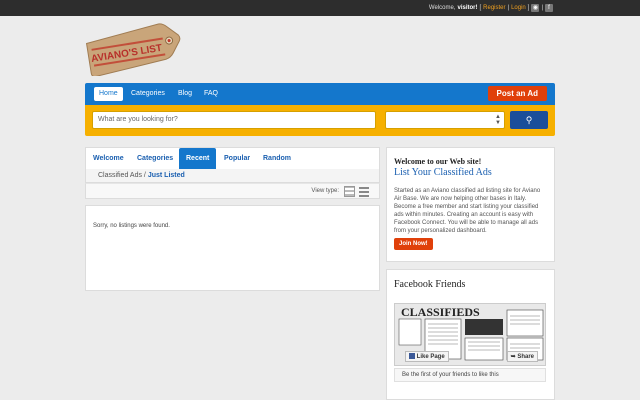 Image resolution: width=640 pixels, height=400 pixels. Describe the element at coordinates (518, 8) in the screenshot. I see `login-link: Login` at that location.